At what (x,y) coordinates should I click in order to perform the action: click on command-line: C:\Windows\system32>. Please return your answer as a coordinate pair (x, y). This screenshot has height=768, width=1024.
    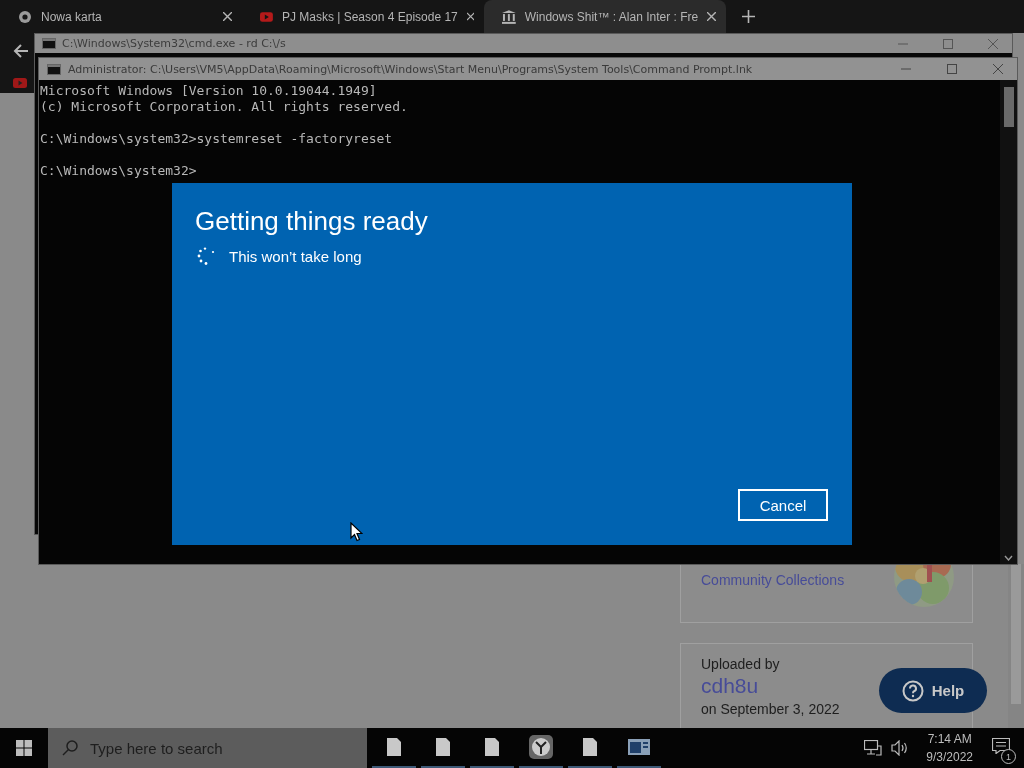
    Looking at the image, I should click on (119, 171).